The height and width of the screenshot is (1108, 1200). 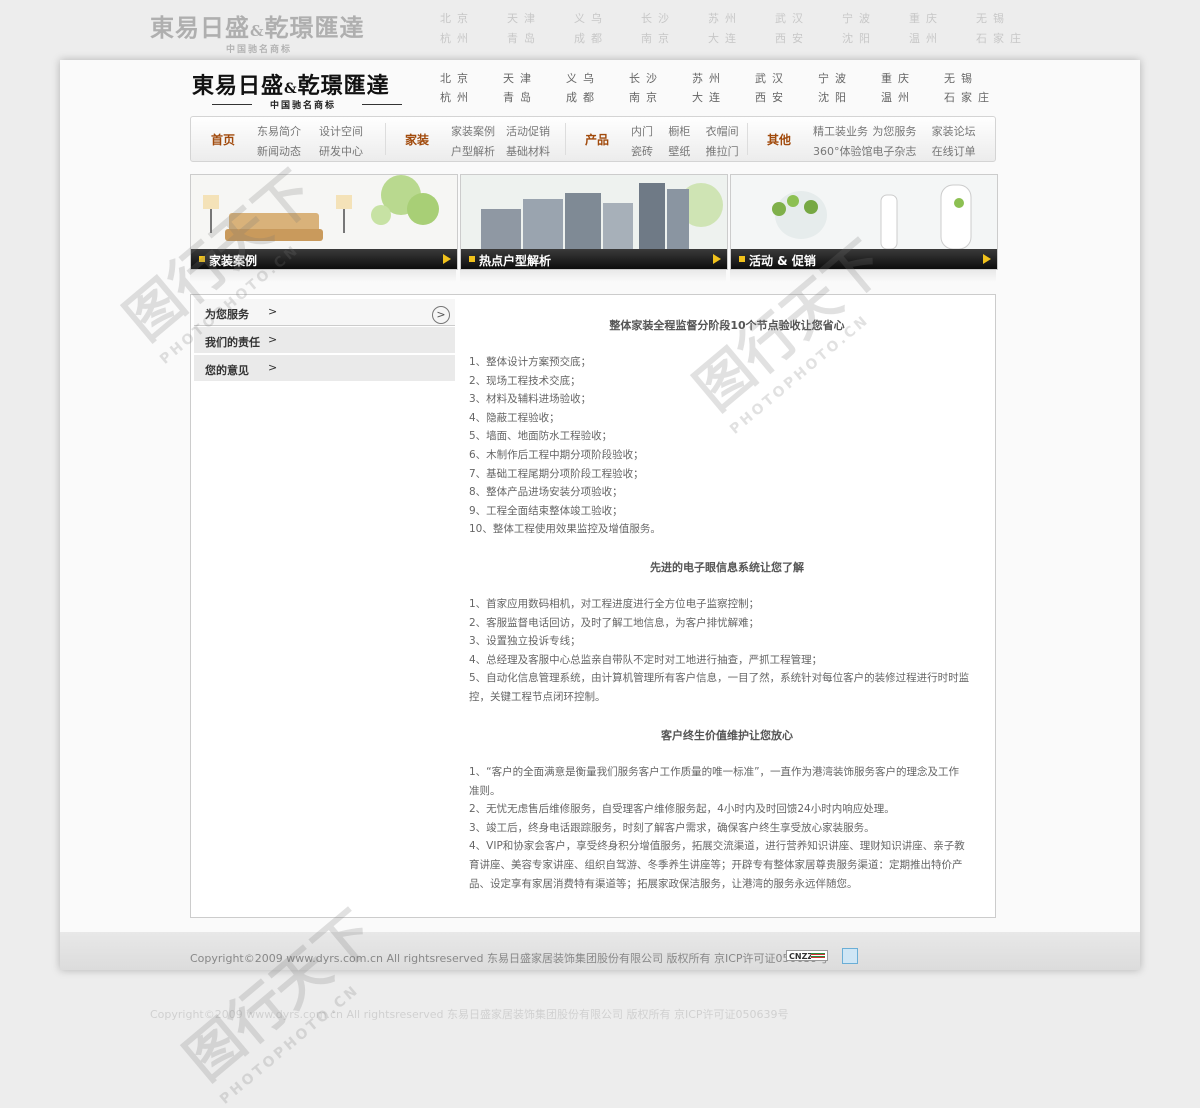 I want to click on article-line: 2、客服监督电话回访，及时了解工地信息，为客户排忧解难；, so click(x=614, y=622).